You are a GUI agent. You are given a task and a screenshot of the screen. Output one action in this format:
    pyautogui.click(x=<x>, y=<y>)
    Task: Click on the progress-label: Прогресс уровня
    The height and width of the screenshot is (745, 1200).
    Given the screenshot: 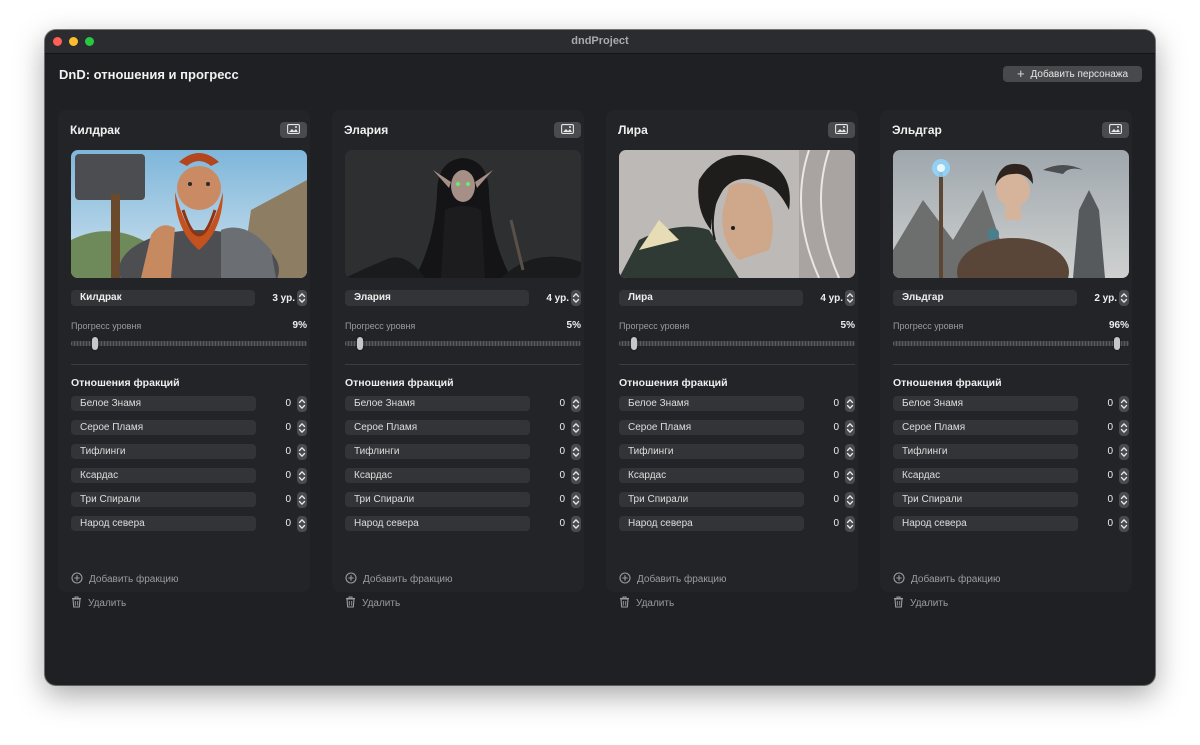 What is the action you would take?
    pyautogui.click(x=106, y=326)
    